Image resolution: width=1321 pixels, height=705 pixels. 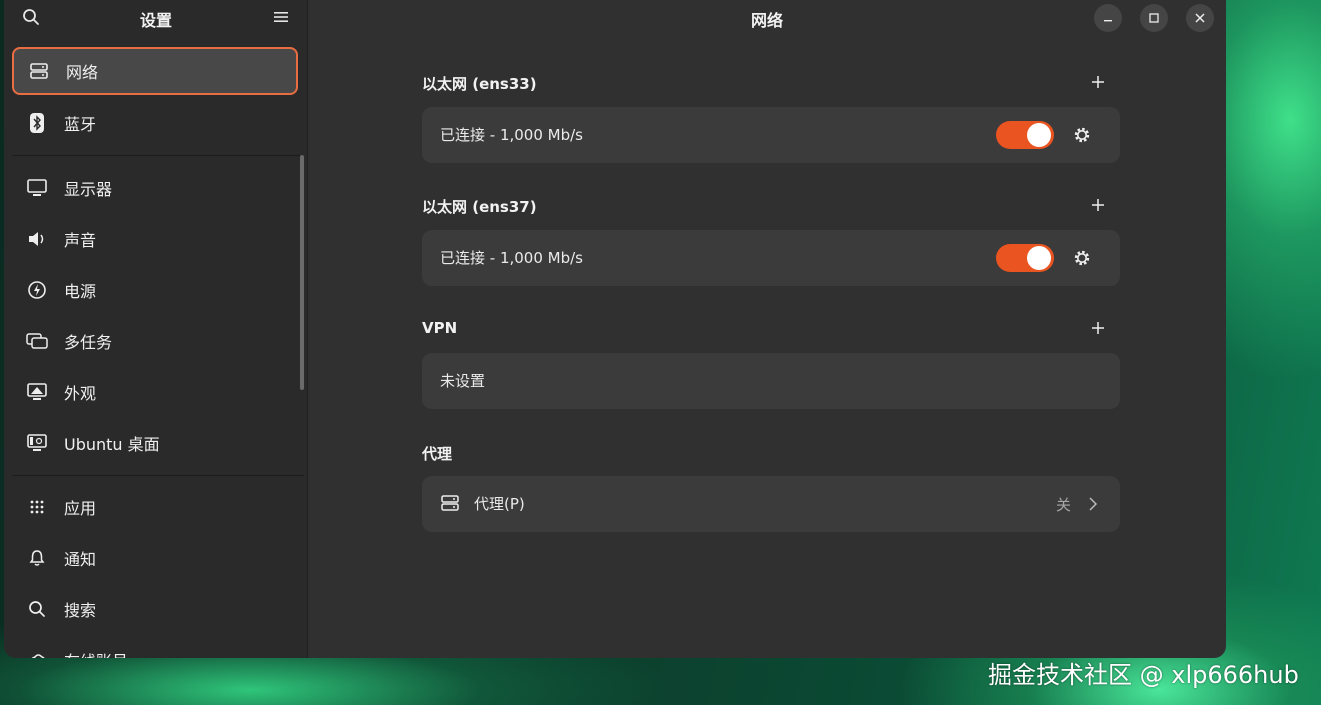 What do you see at coordinates (80, 291) in the screenshot?
I see `sidebar-item-label: 电源` at bounding box center [80, 291].